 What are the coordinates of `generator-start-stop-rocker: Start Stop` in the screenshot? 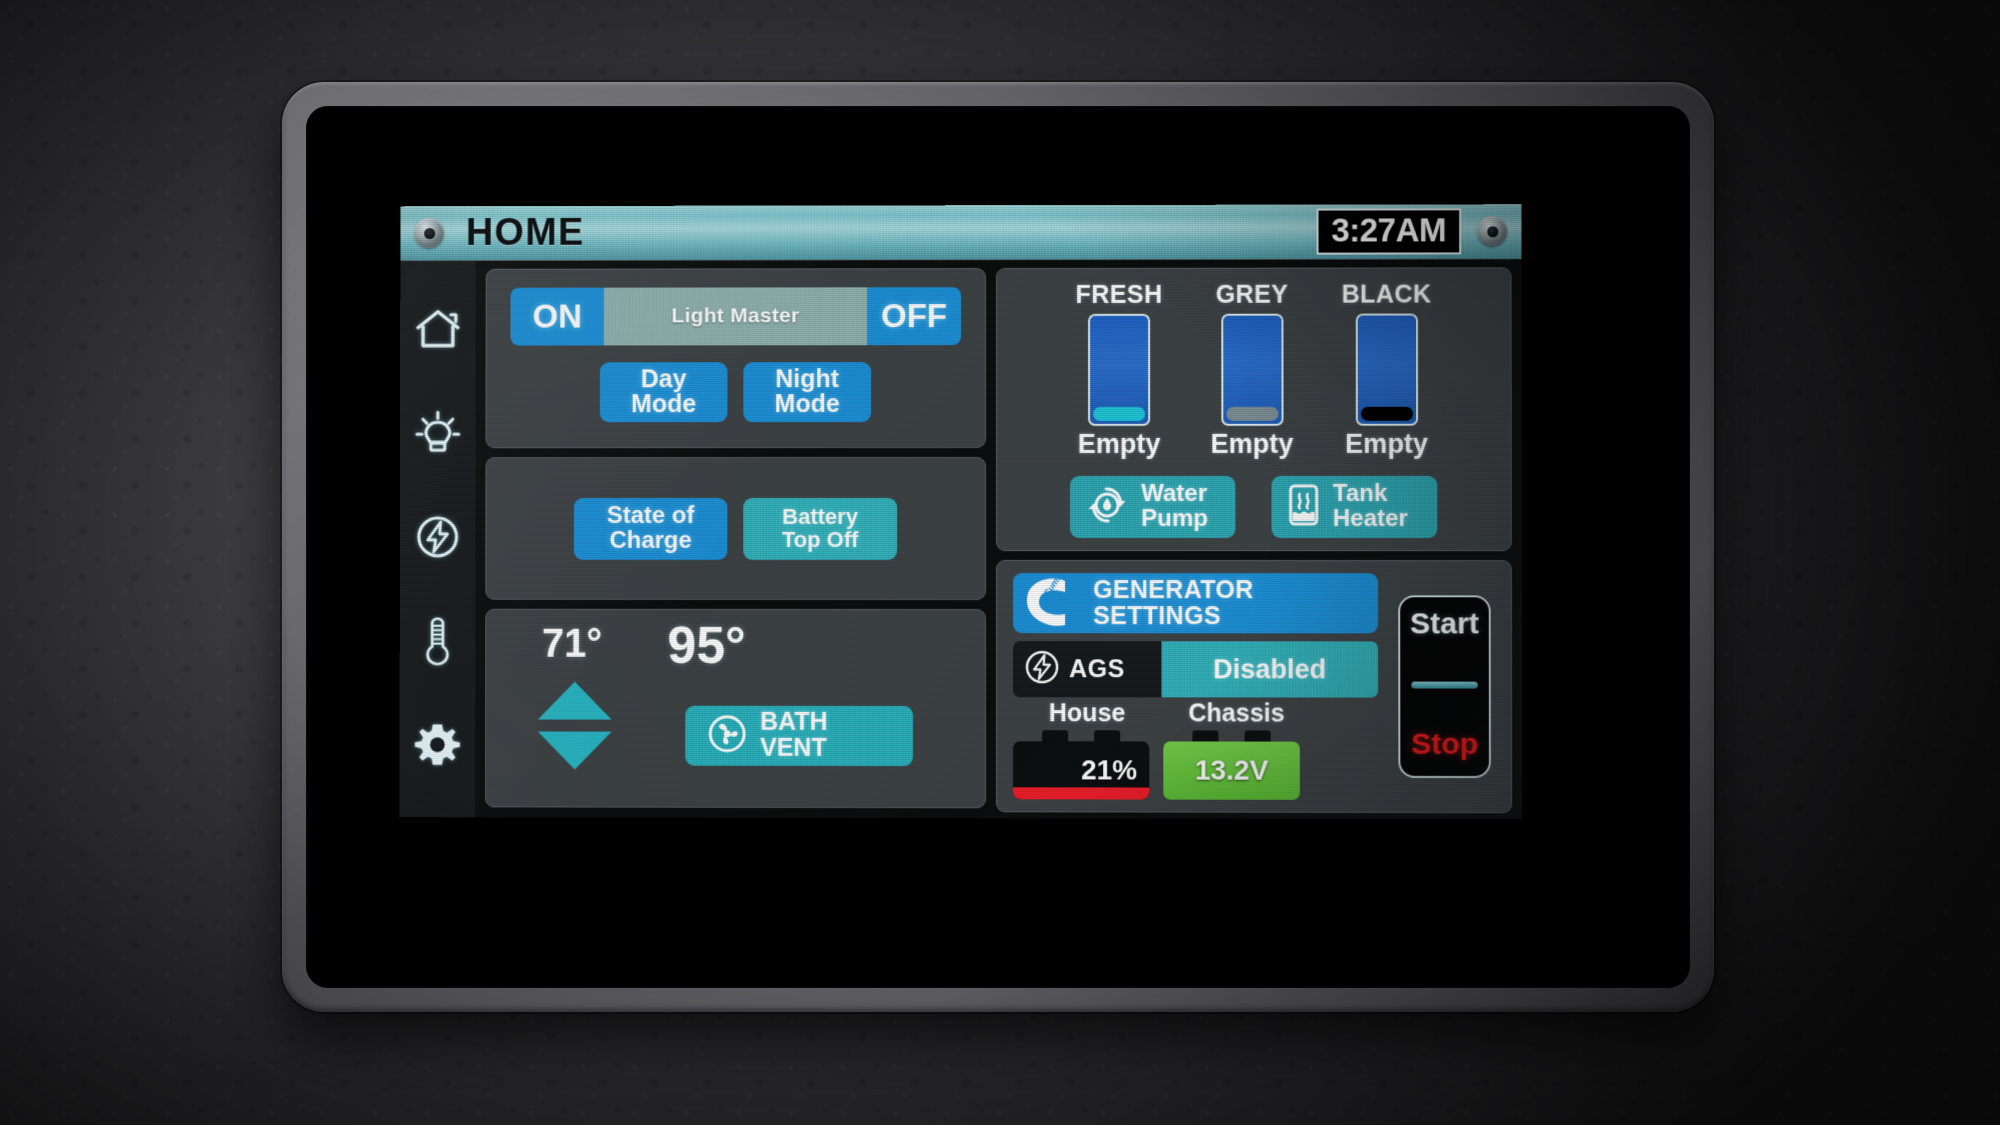 It's located at (1444, 687).